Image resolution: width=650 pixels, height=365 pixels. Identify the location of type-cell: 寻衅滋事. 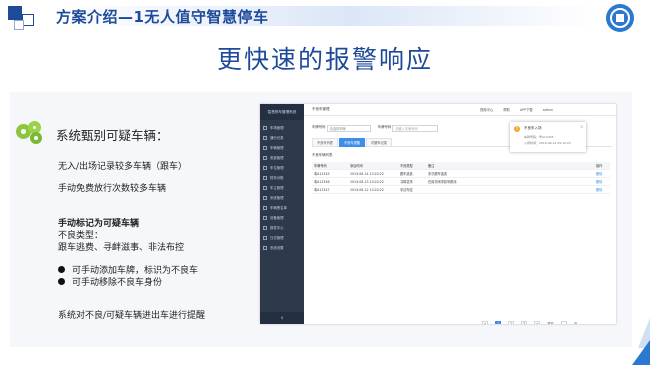
(406, 182).